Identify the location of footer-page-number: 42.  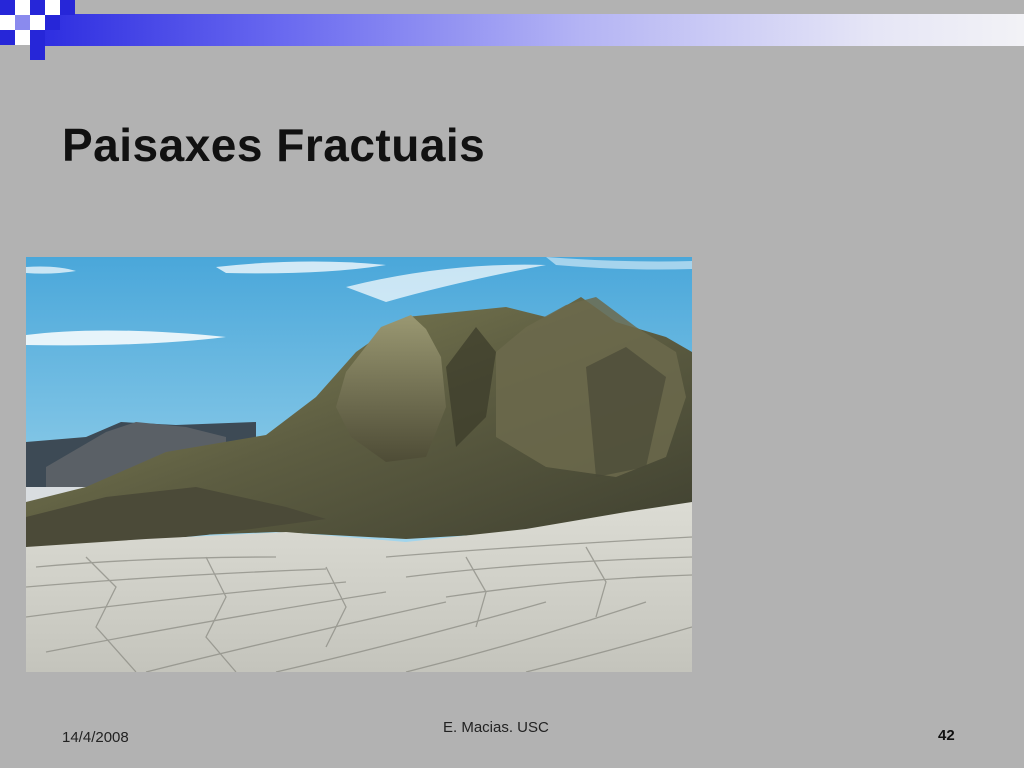
(946, 735).